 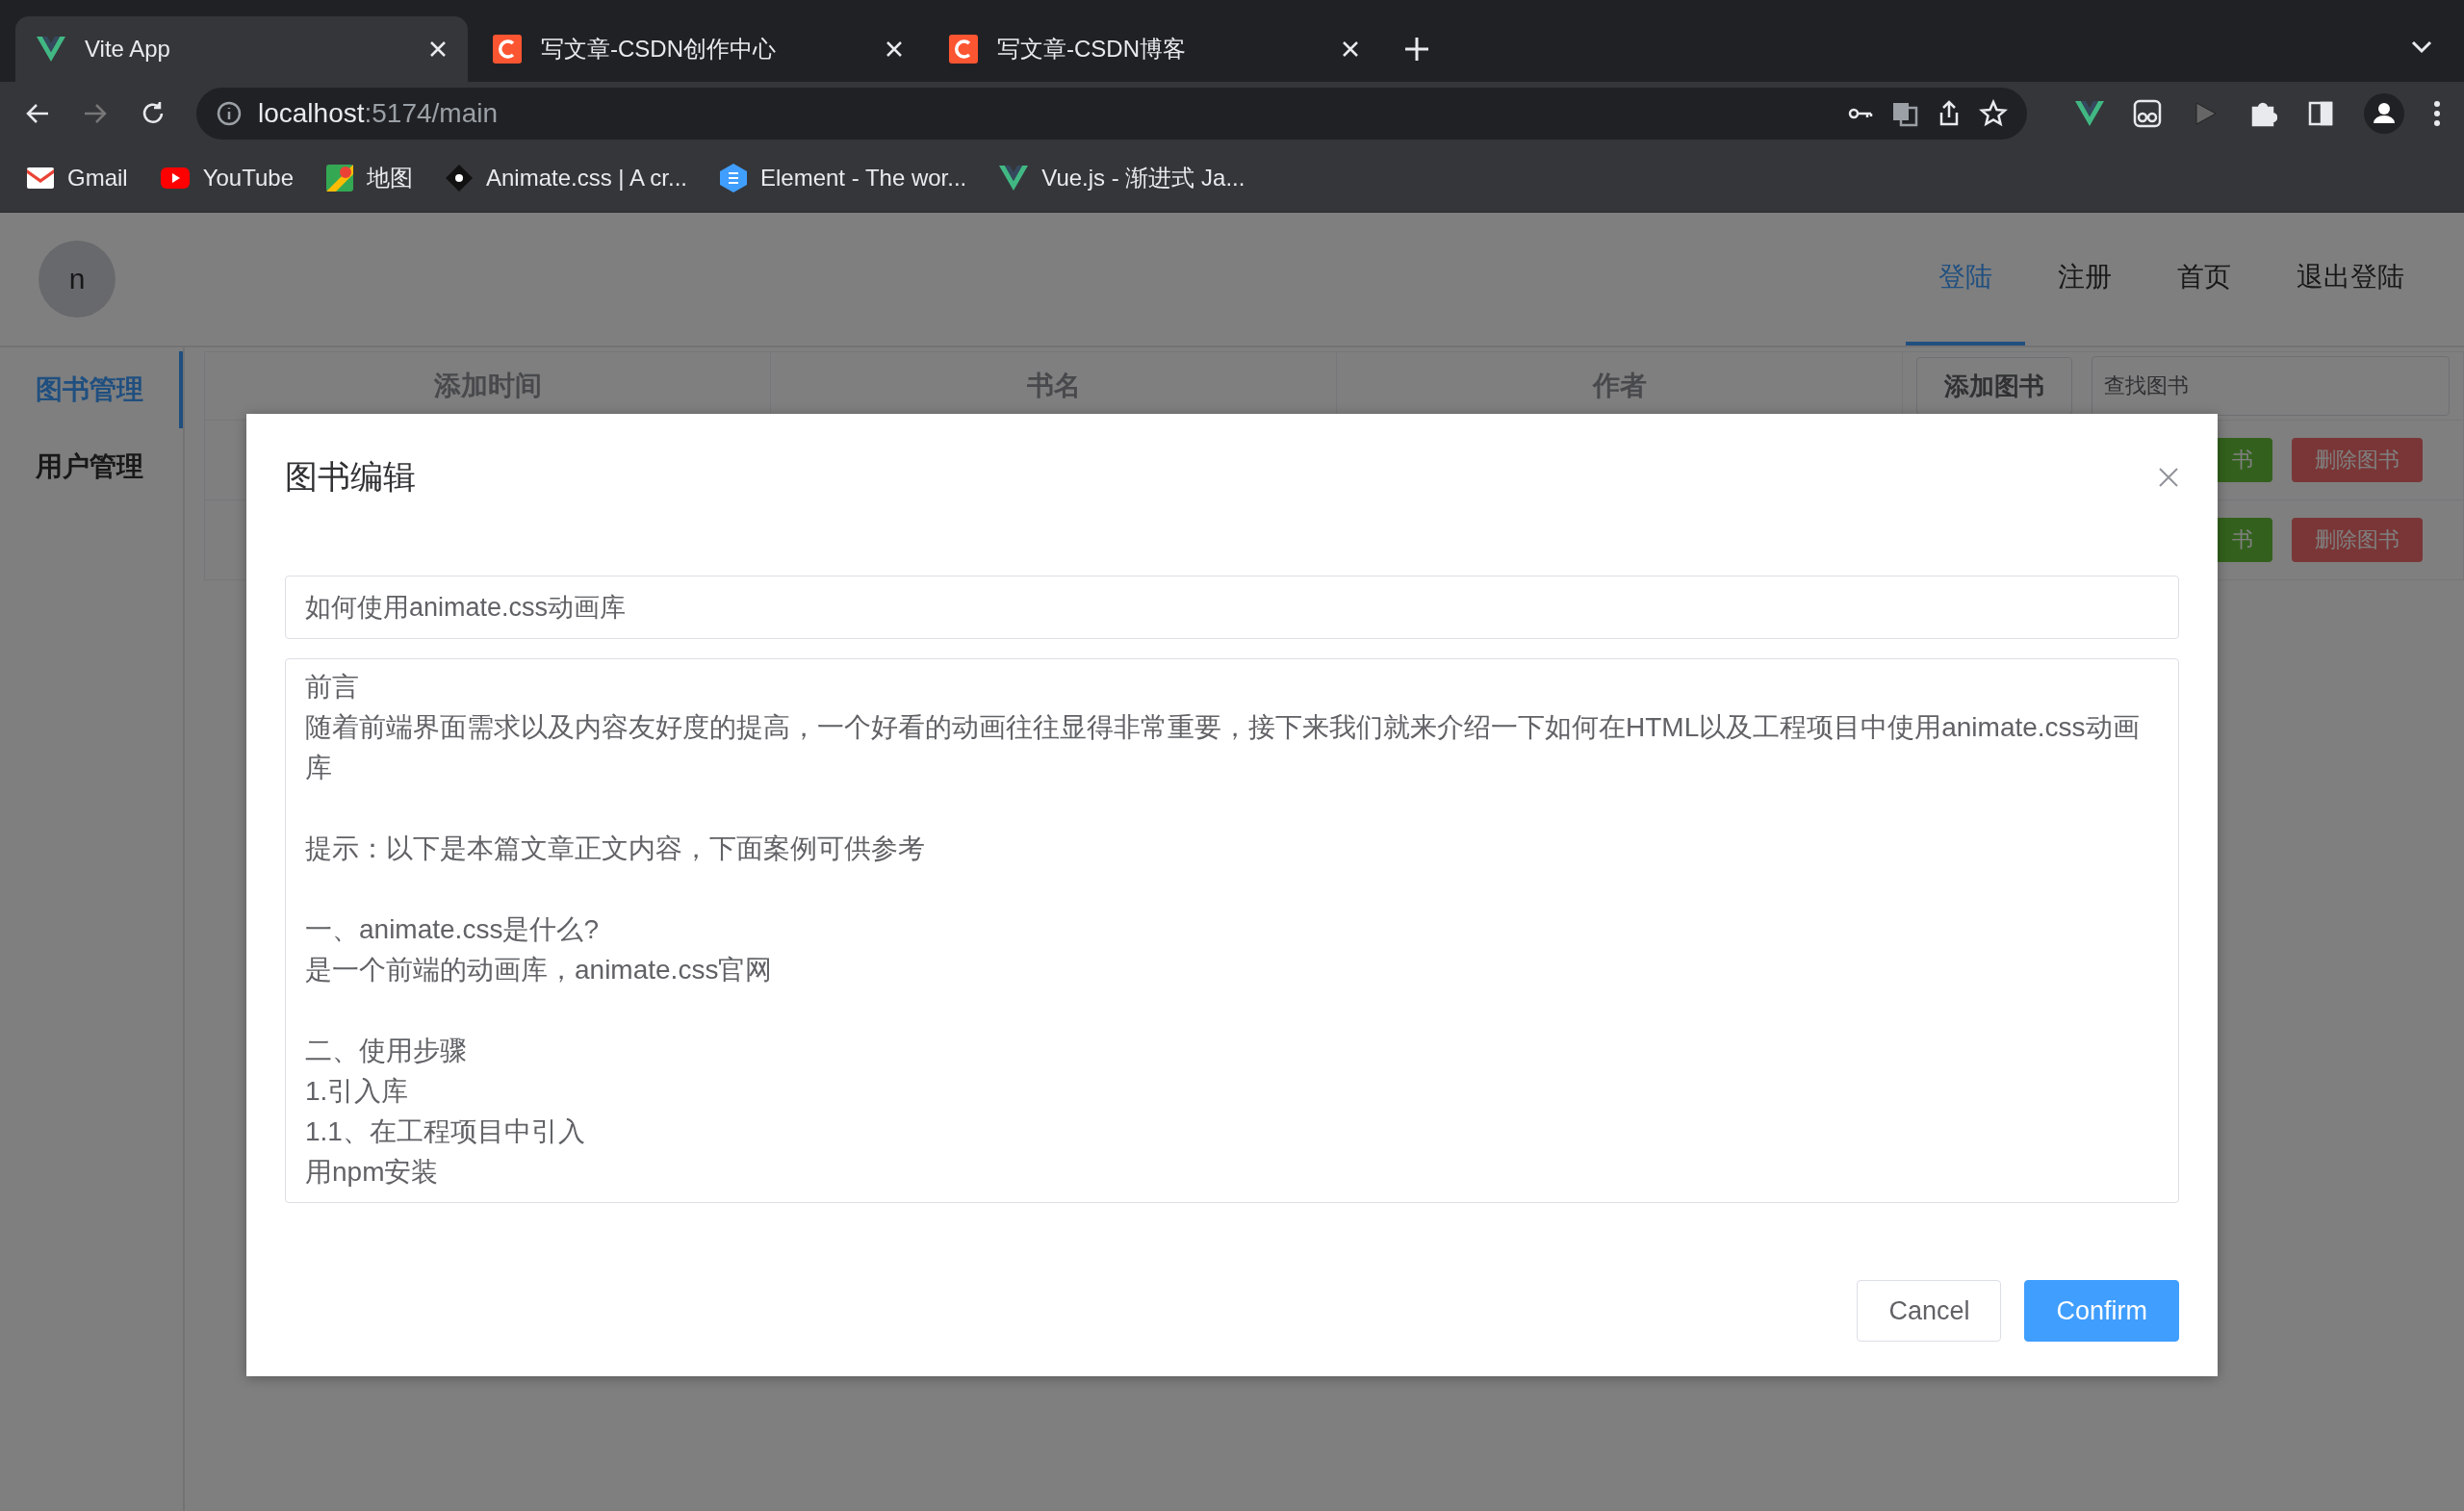 I want to click on text-line: 一、animate.css是什么?, so click(x=452, y=929).